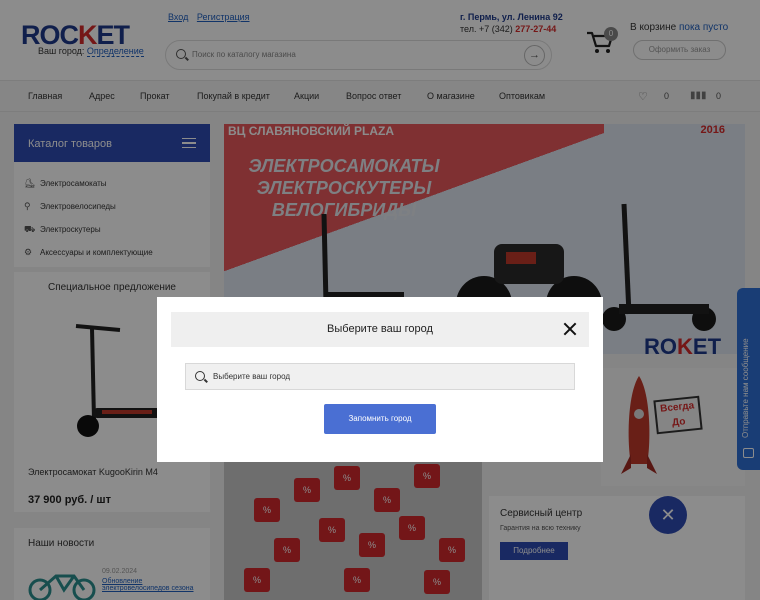  I want to click on search-icon, so click(200, 376).